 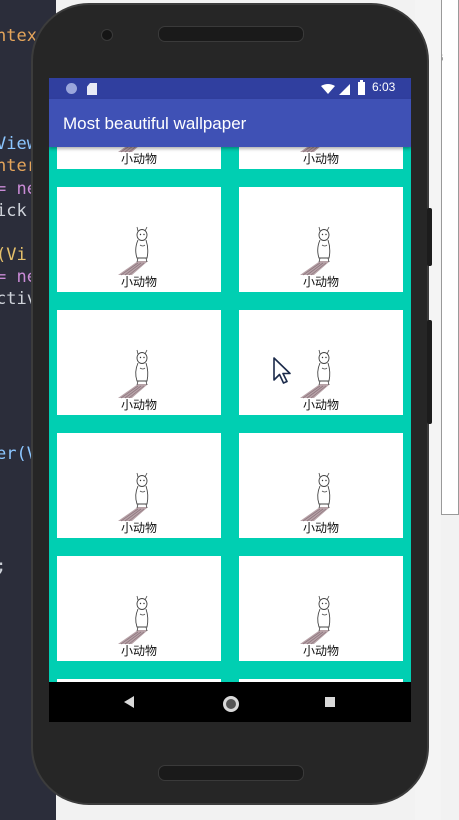 I want to click on battery-icon, so click(x=361, y=87).